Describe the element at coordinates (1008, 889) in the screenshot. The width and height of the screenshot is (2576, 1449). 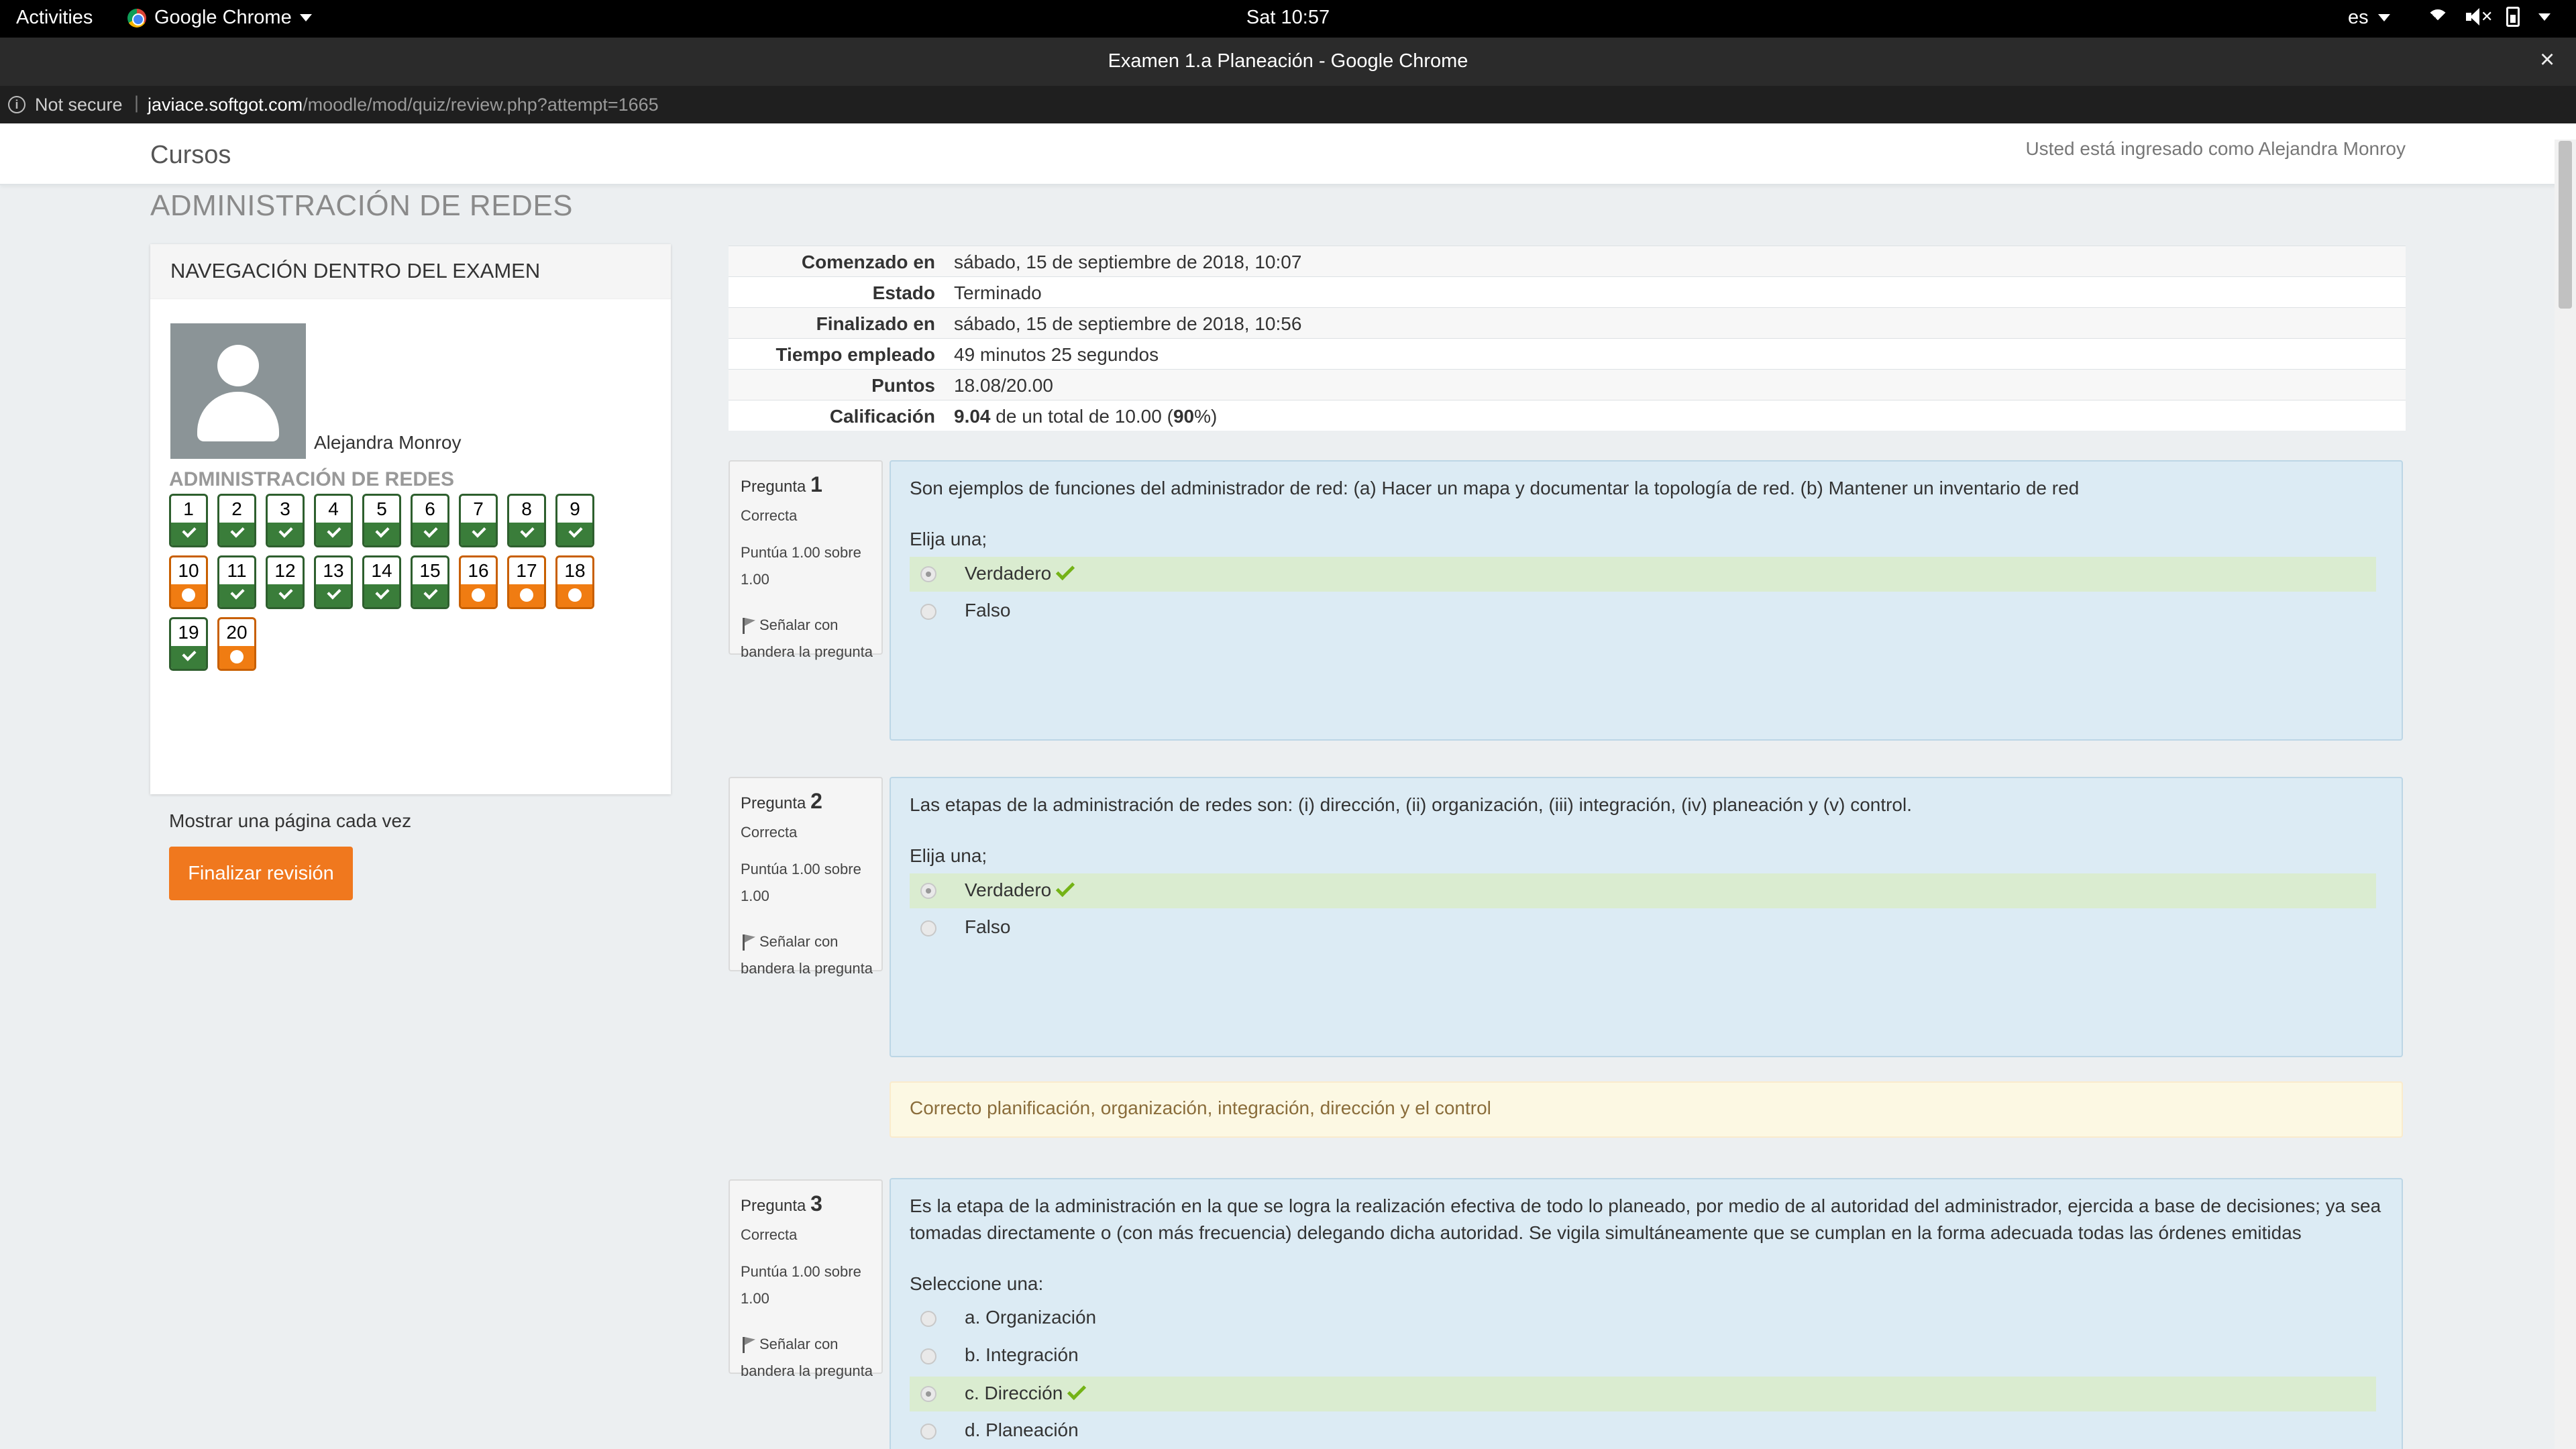
I see `answer-option-text: Verdadero` at that location.